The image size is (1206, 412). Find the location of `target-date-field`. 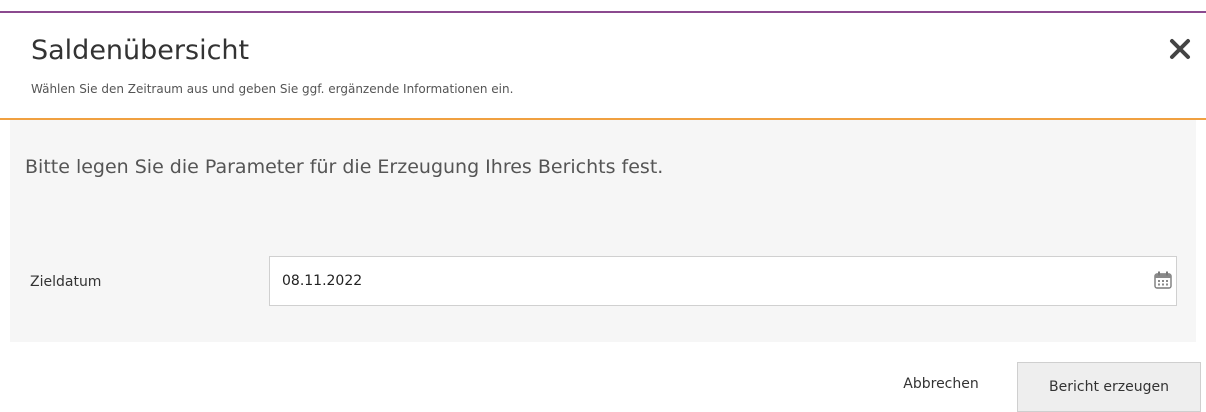

target-date-field is located at coordinates (723, 281).